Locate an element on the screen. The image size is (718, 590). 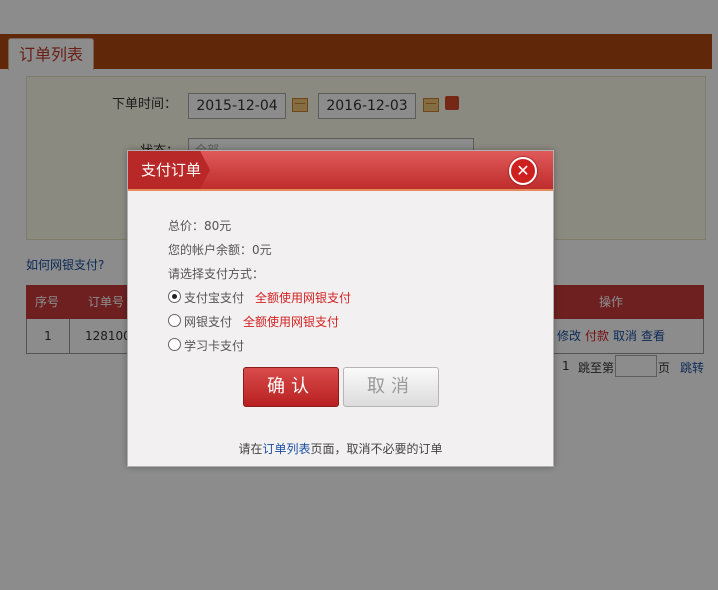
dialog-title: 支付订单 is located at coordinates (171, 170).